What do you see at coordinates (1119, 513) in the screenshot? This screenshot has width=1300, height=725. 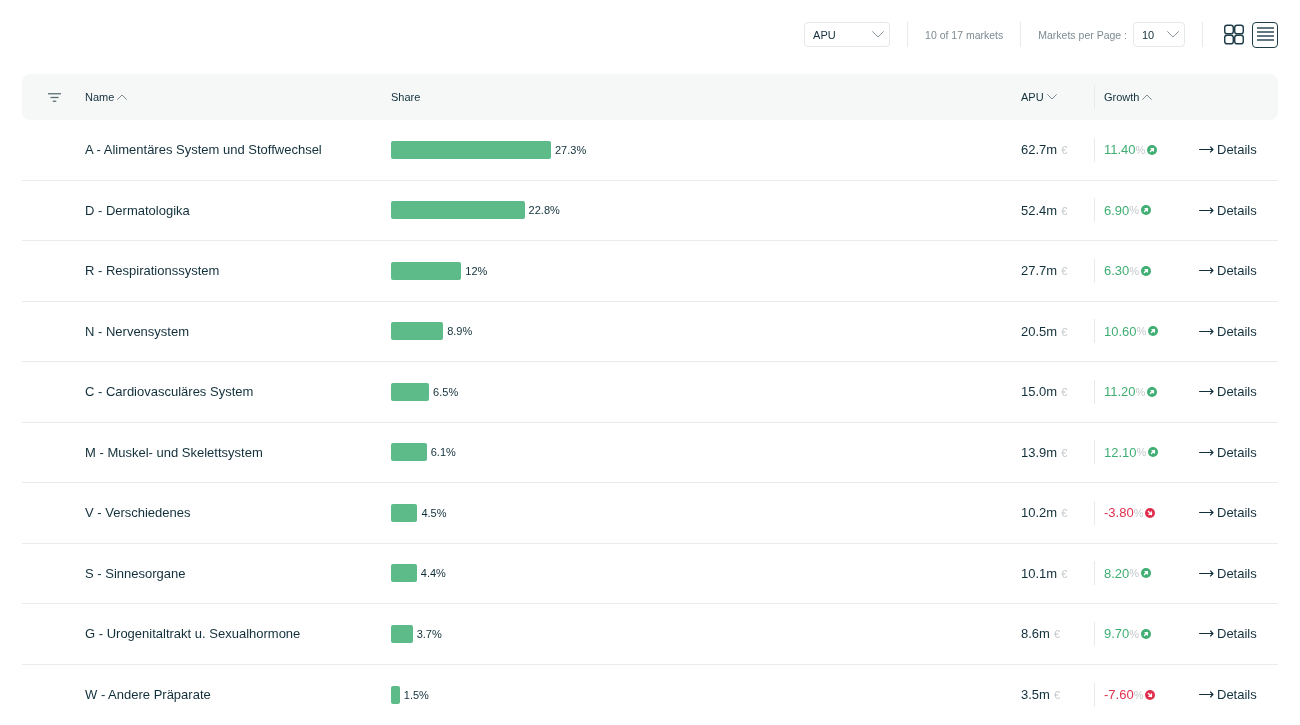 I see `growth-value: -3.80` at bounding box center [1119, 513].